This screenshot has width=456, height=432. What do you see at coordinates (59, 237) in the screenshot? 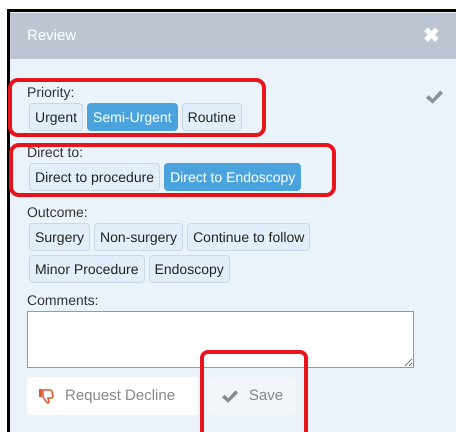
I see `option-button: Surgery` at bounding box center [59, 237].